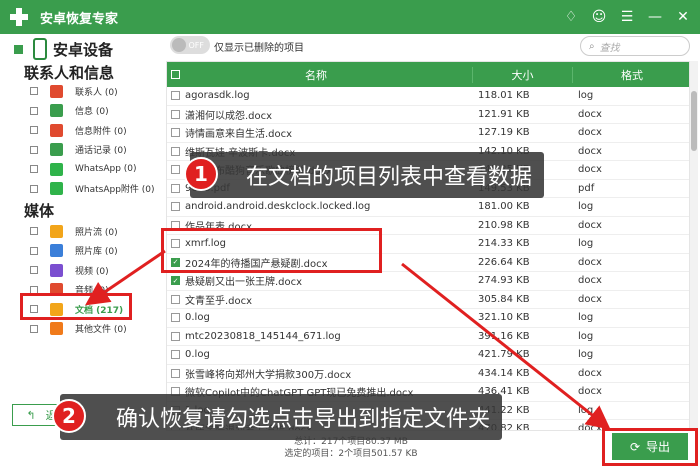 This screenshot has width=700, height=468. I want to click on select-all-checkbox, so click(175, 74).